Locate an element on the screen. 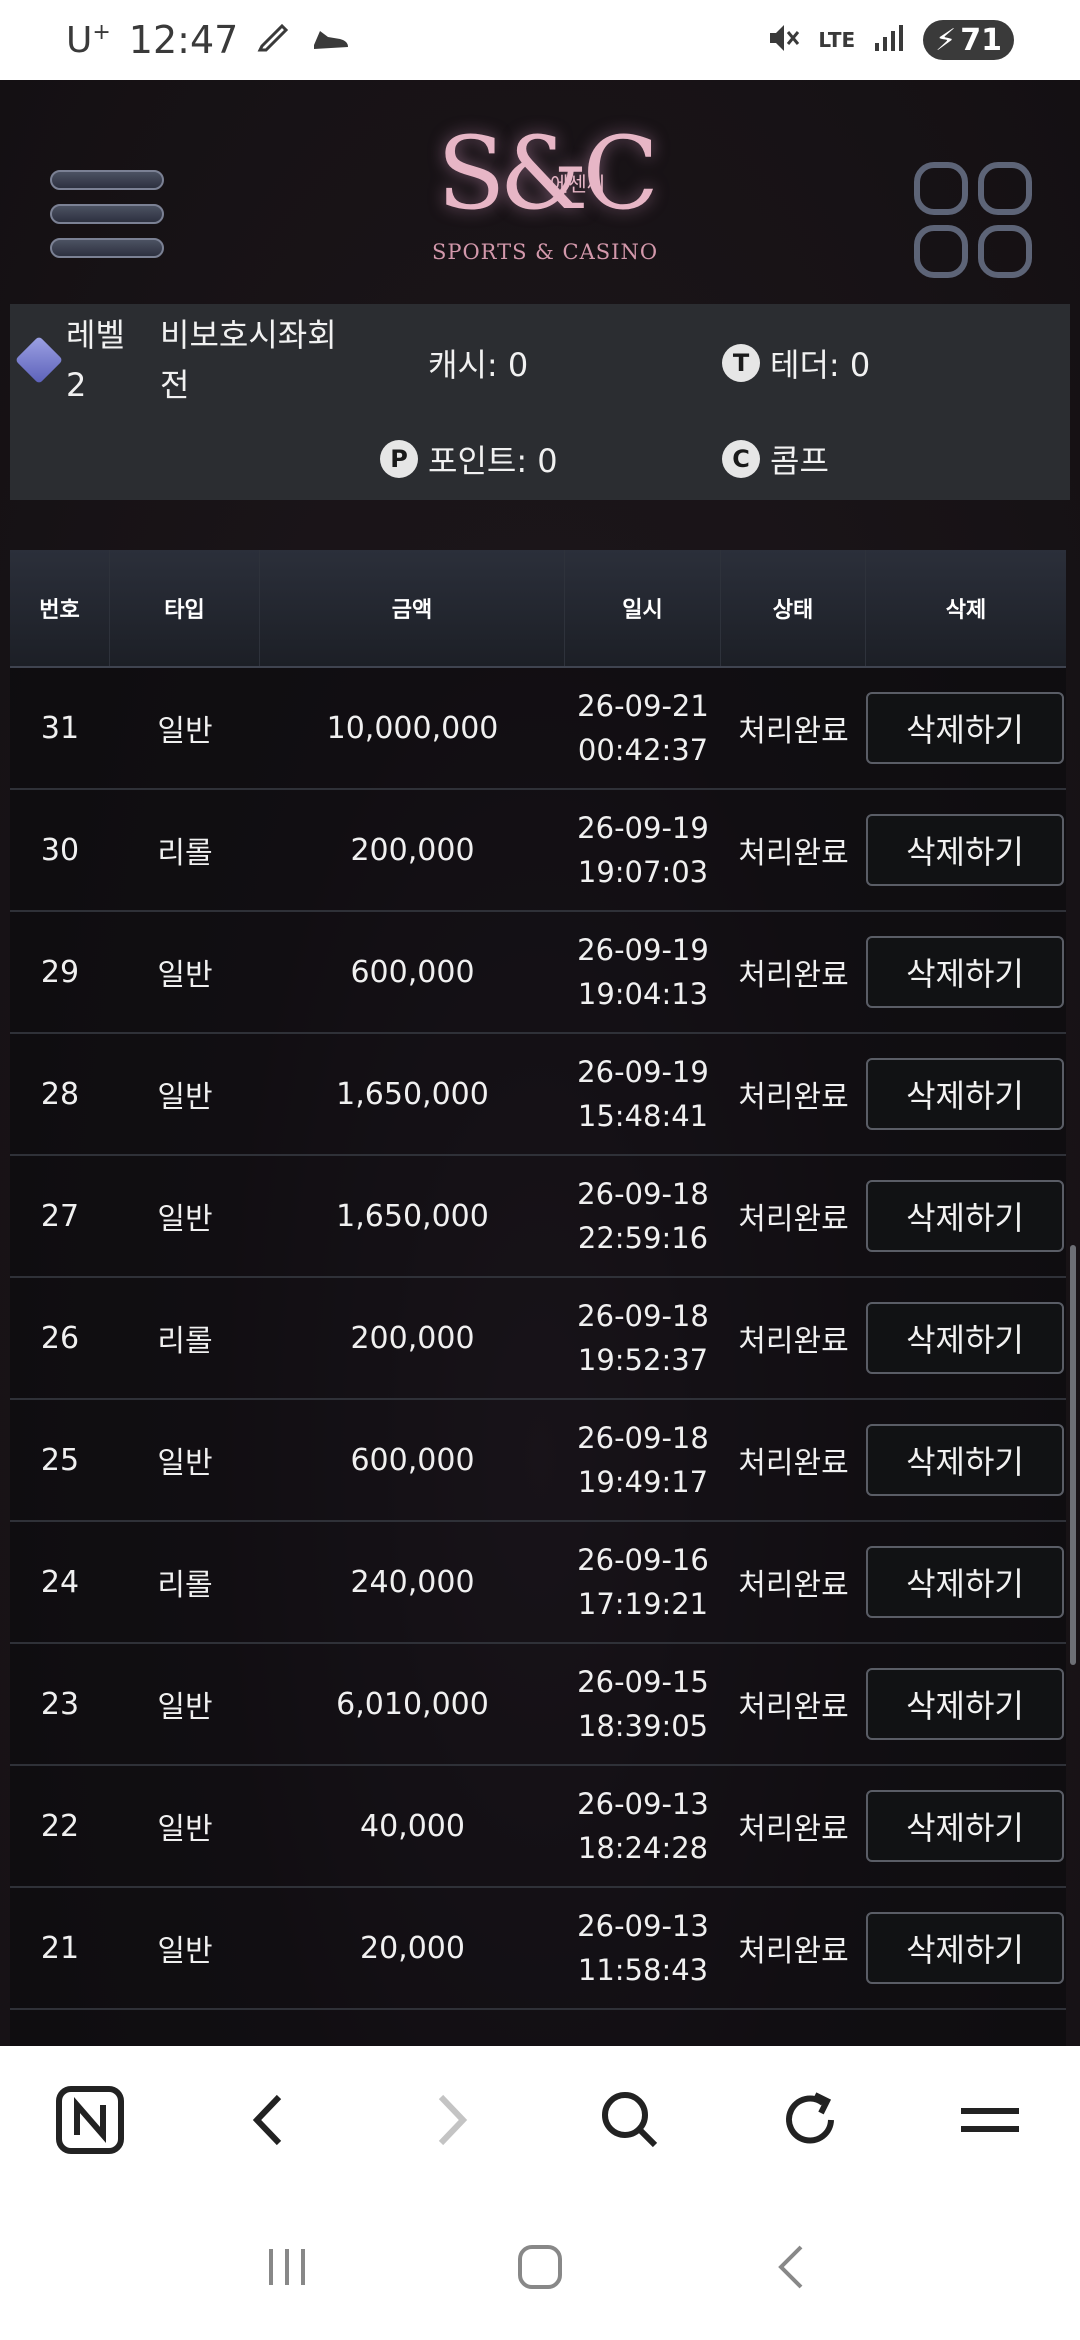 The height and width of the screenshot is (2340, 1080). header-datetime: 일시 is located at coordinates (643, 608).